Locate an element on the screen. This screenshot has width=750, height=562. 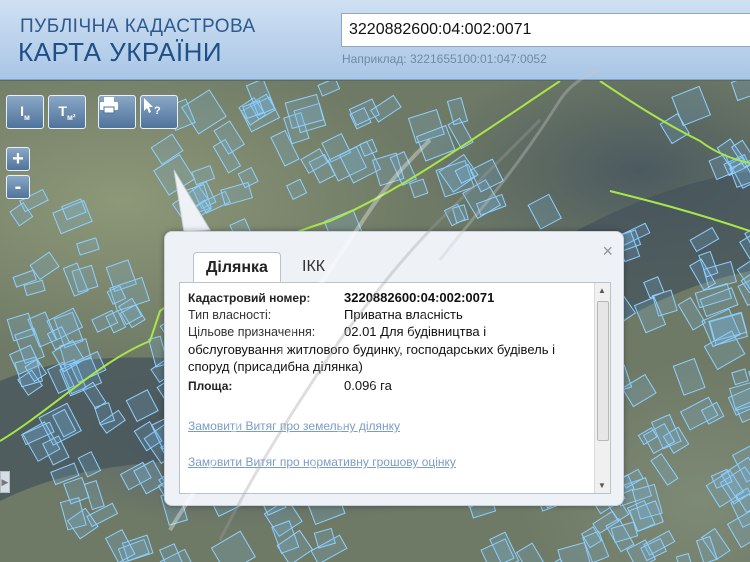
zoom-in-button: + is located at coordinates (18, 159).